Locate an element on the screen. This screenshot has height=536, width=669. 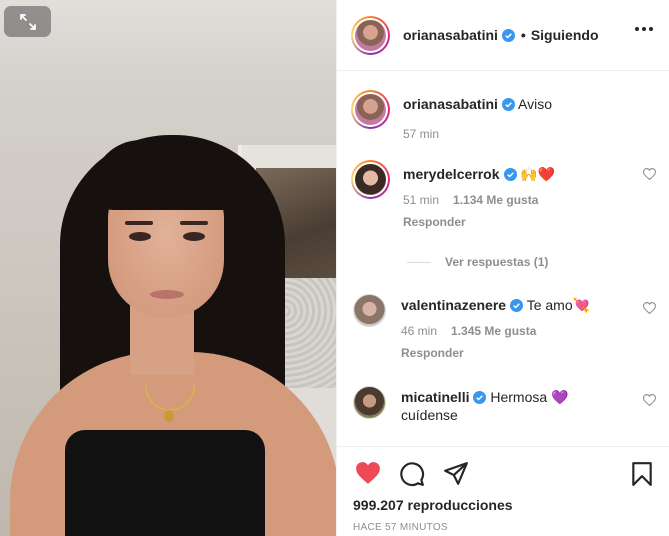
caption-avatar is located at coordinates (370, 109).